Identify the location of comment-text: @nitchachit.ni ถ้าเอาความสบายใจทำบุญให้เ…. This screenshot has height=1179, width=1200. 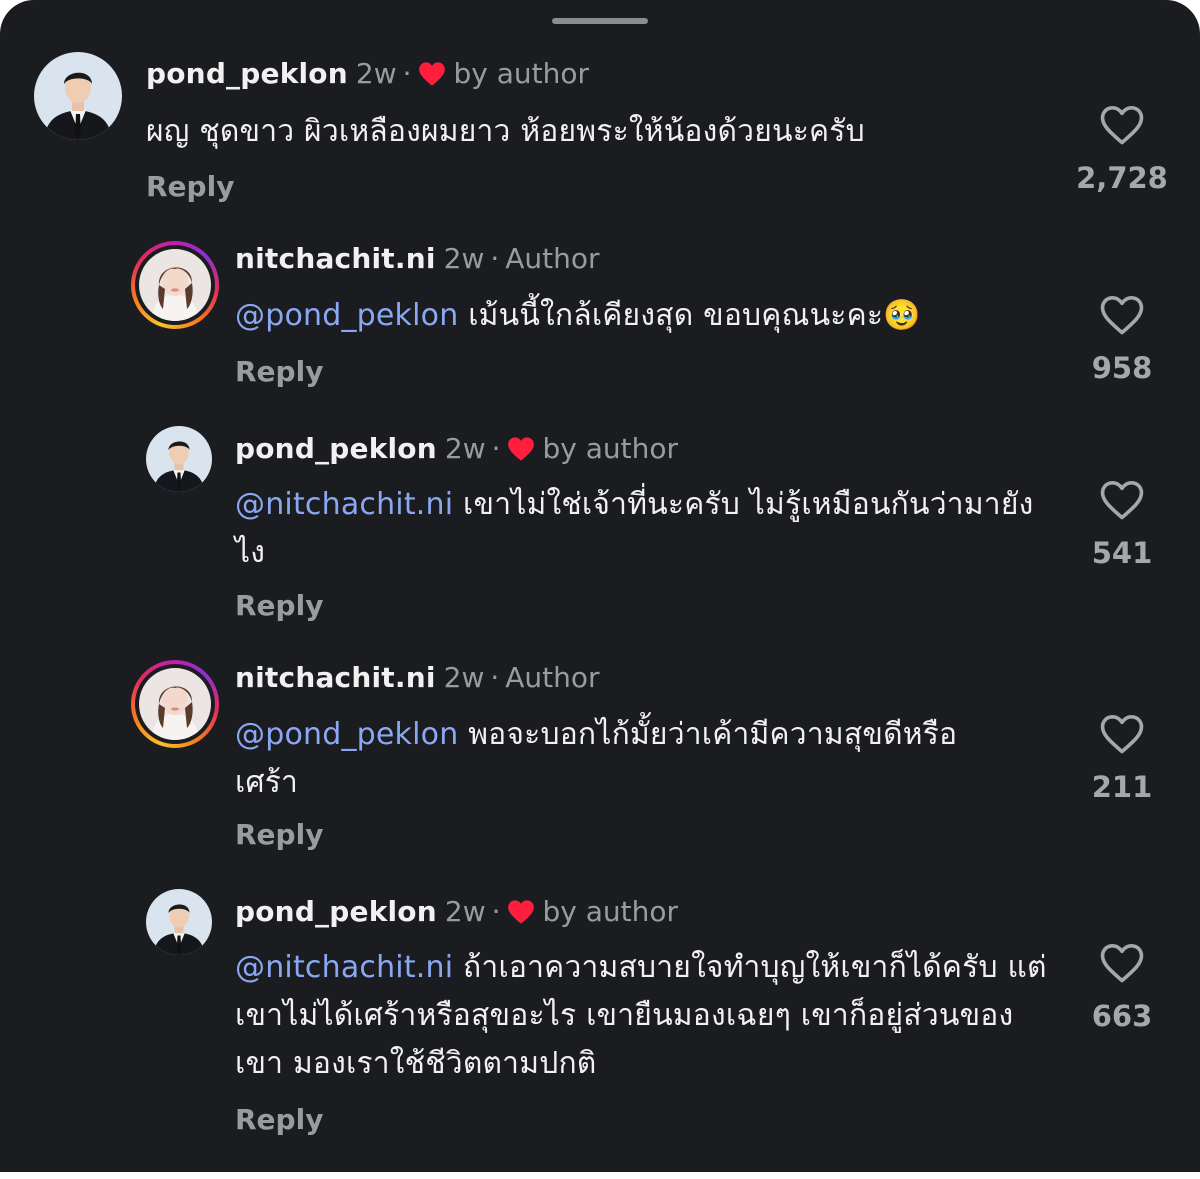
(645, 1016).